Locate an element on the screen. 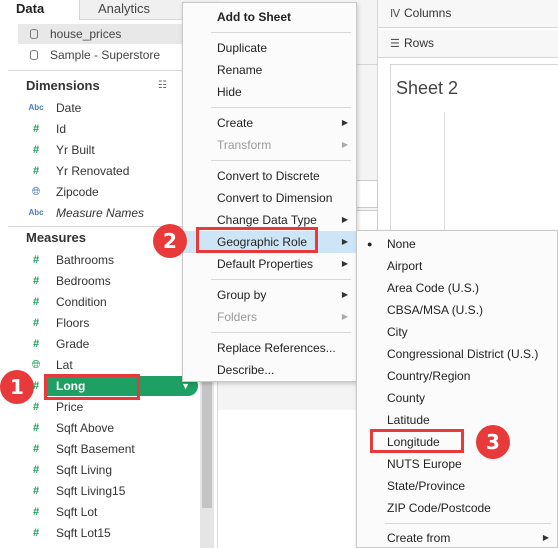 Image resolution: width=558 pixels, height=548 pixels. geo-nuts-europe: NUTS Europe is located at coordinates (457, 464).